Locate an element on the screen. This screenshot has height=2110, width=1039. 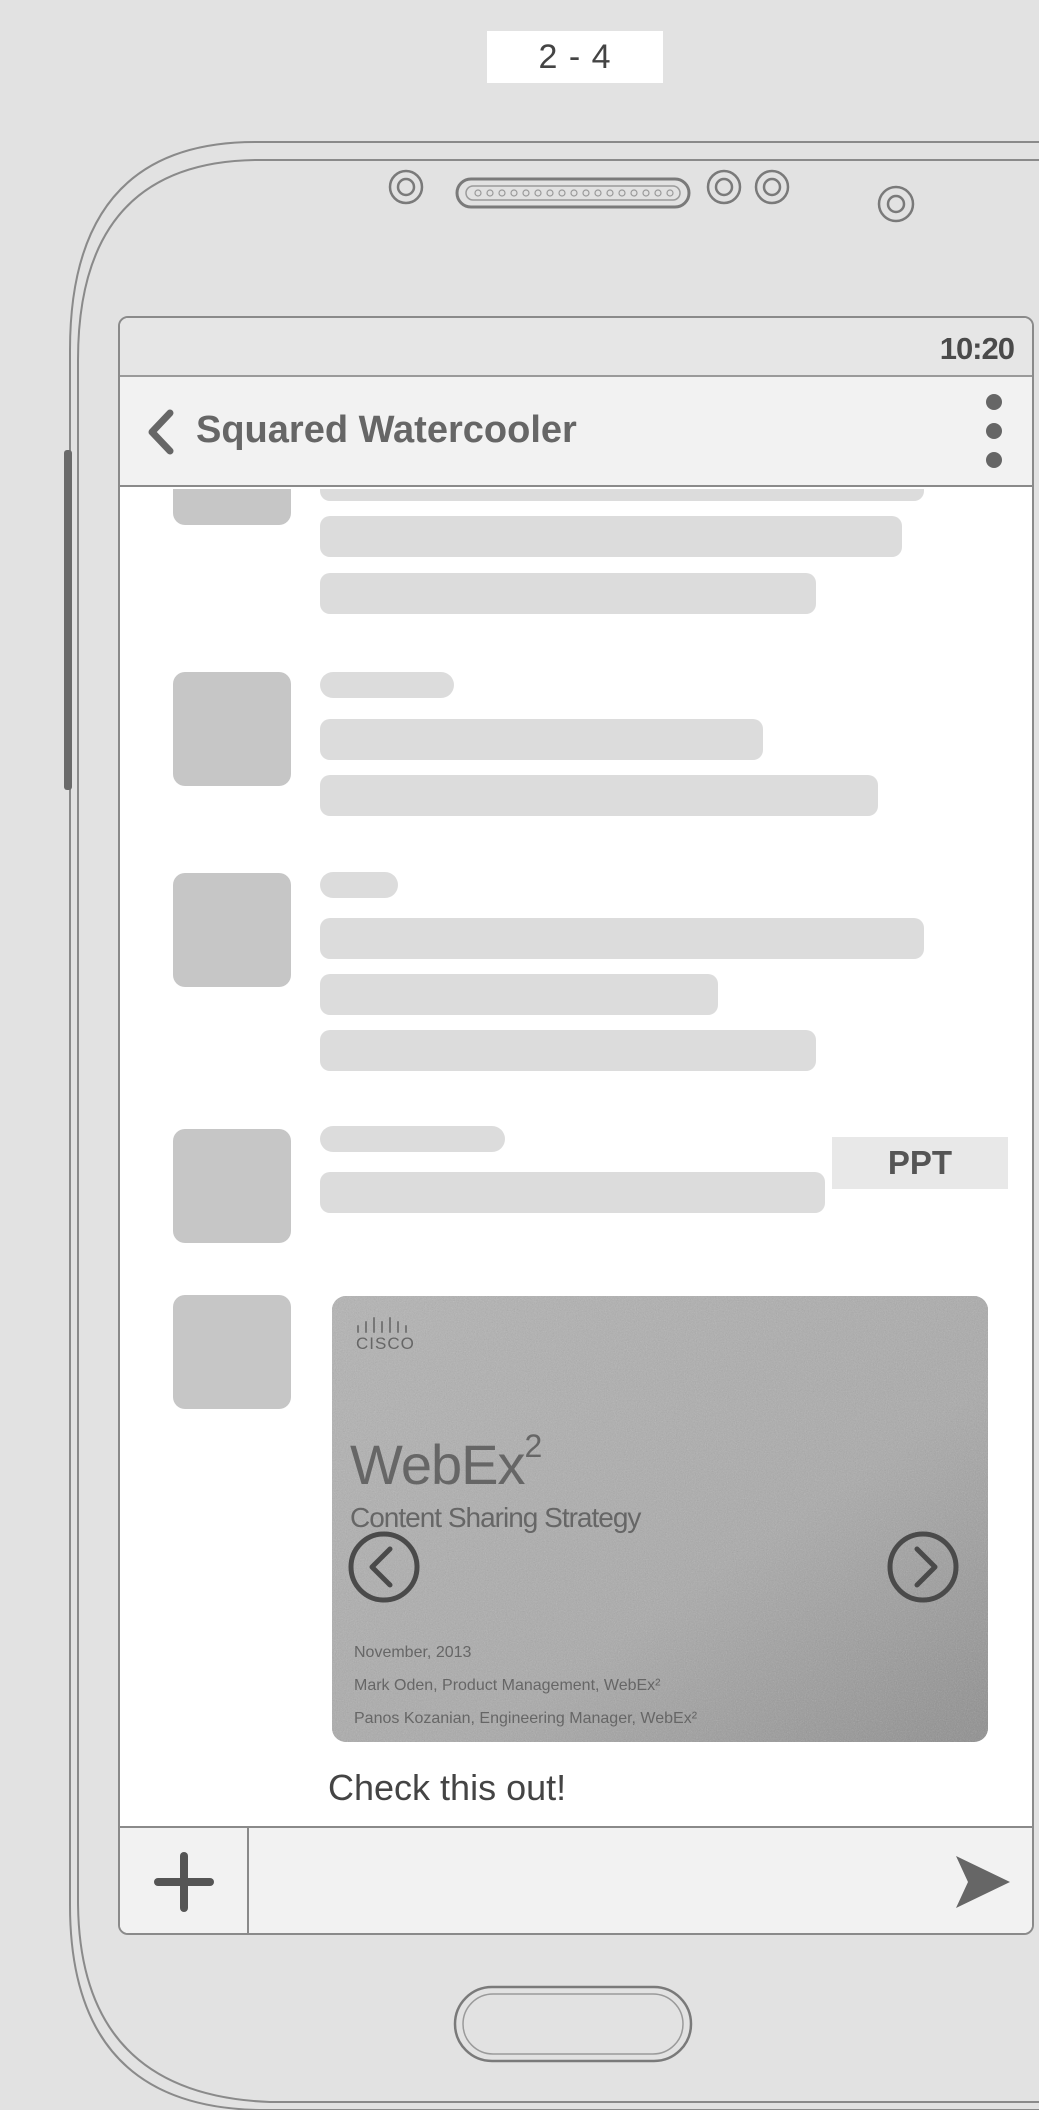
message-text: Check this out! is located at coordinates (447, 1787).